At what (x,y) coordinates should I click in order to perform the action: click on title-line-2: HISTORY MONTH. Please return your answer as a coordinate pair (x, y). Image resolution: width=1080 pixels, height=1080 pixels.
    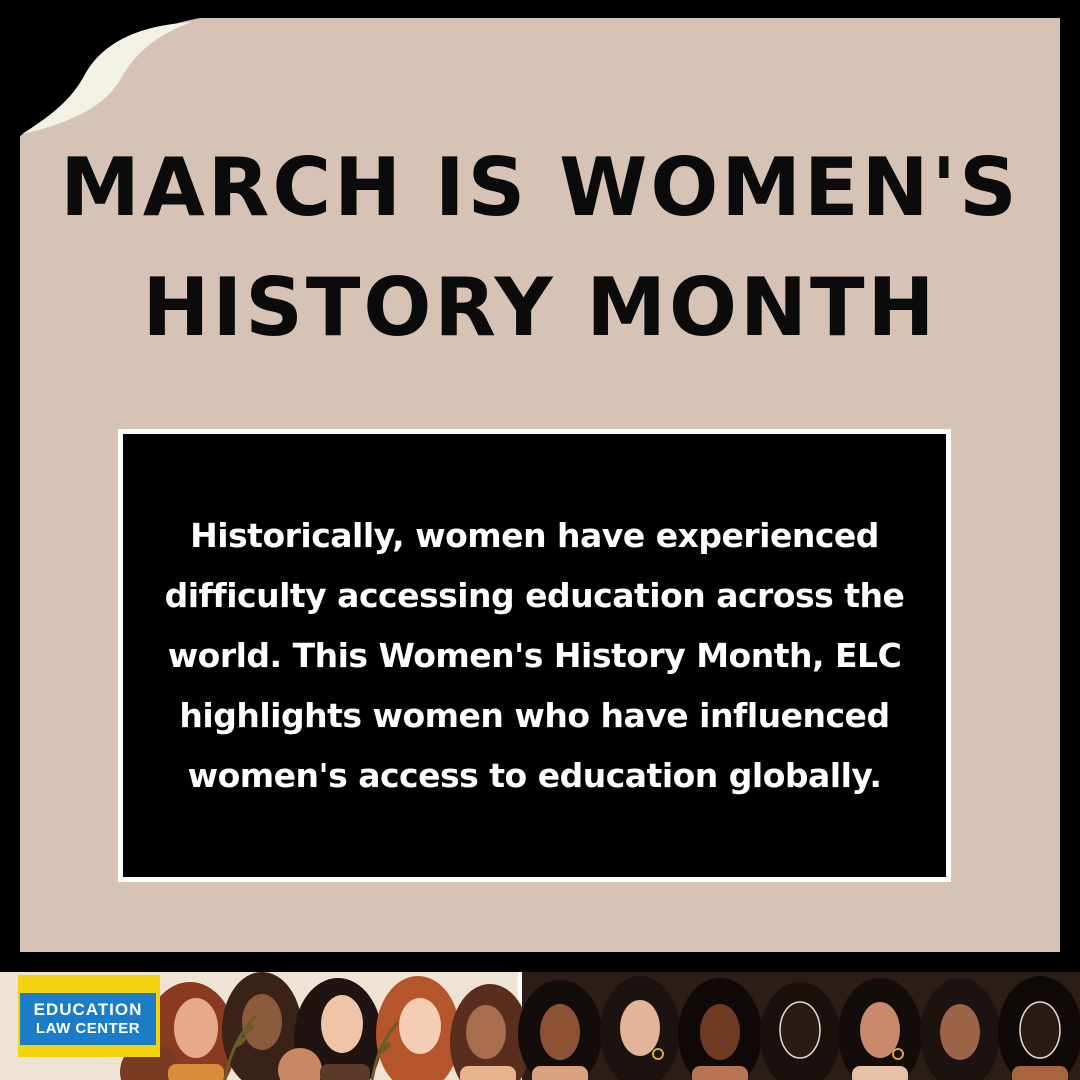
    Looking at the image, I should click on (540, 307).